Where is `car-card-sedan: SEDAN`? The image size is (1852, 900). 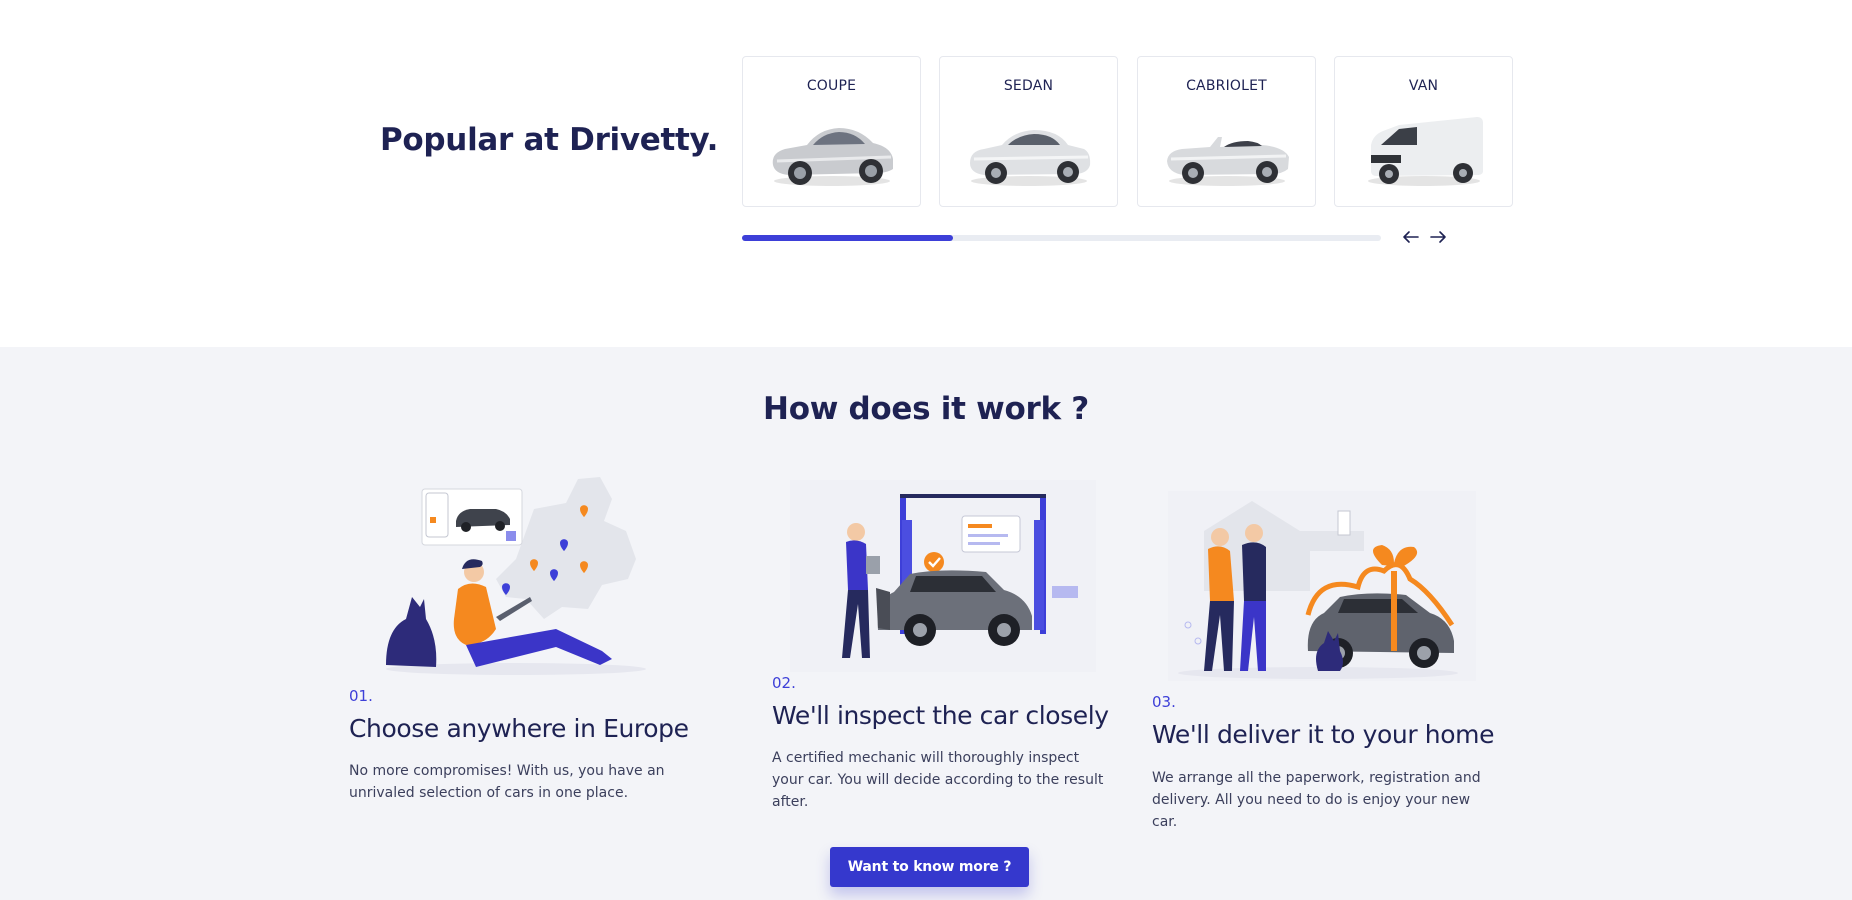 car-card-sedan: SEDAN is located at coordinates (1028, 131).